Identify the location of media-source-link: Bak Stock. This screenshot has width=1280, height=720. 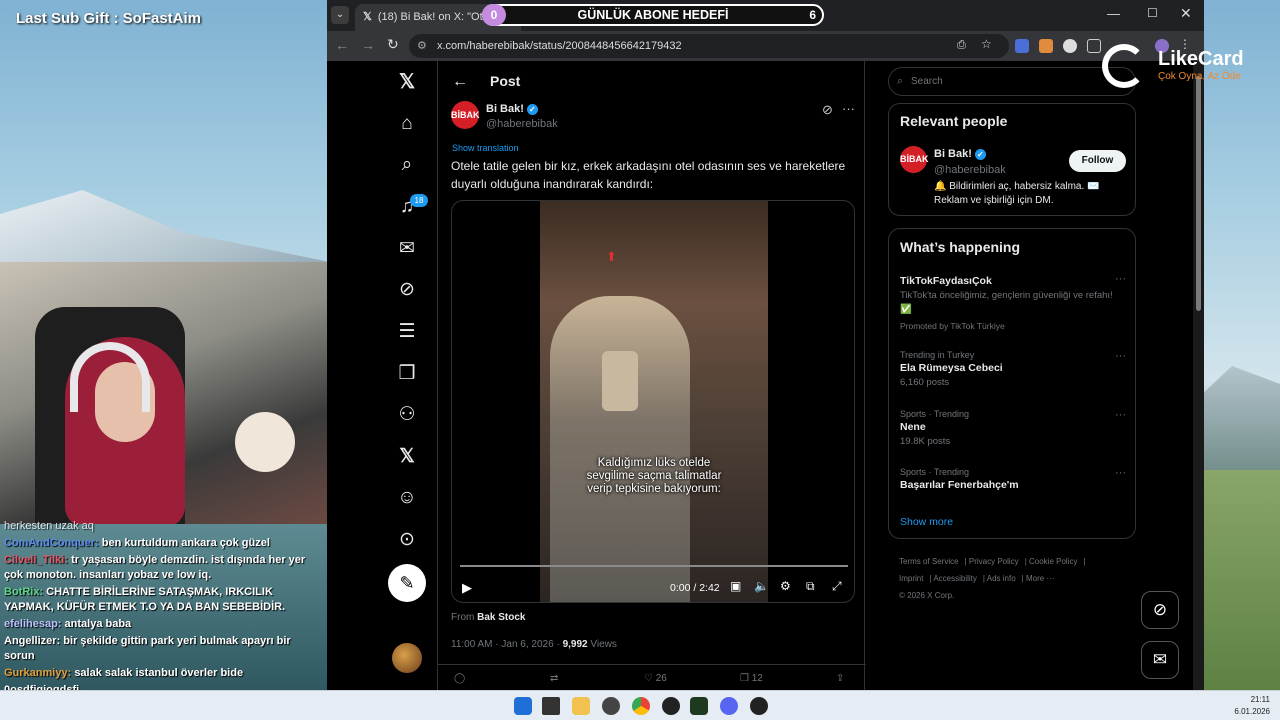
(501, 617).